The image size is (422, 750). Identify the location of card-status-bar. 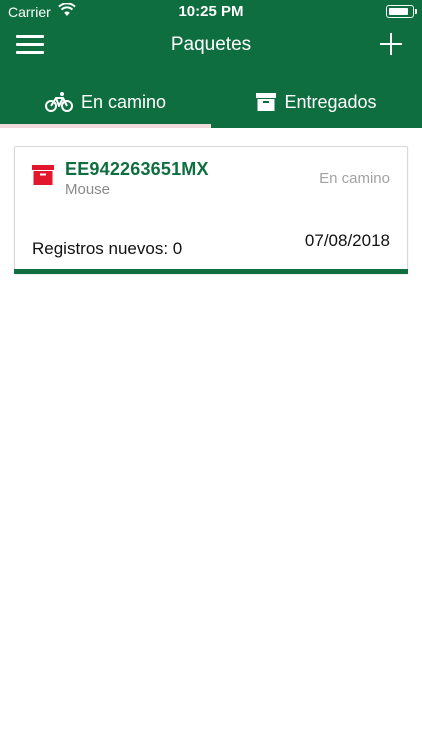
(211, 271).